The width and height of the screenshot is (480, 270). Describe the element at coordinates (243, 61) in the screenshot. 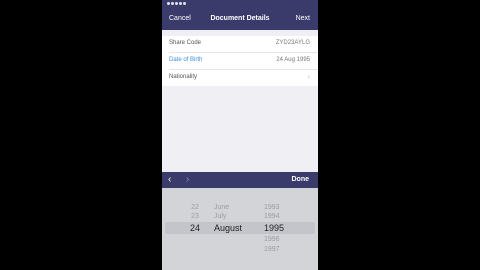

I see `date-of-birth-row: Date of Birth 24 Aug 1995` at that location.